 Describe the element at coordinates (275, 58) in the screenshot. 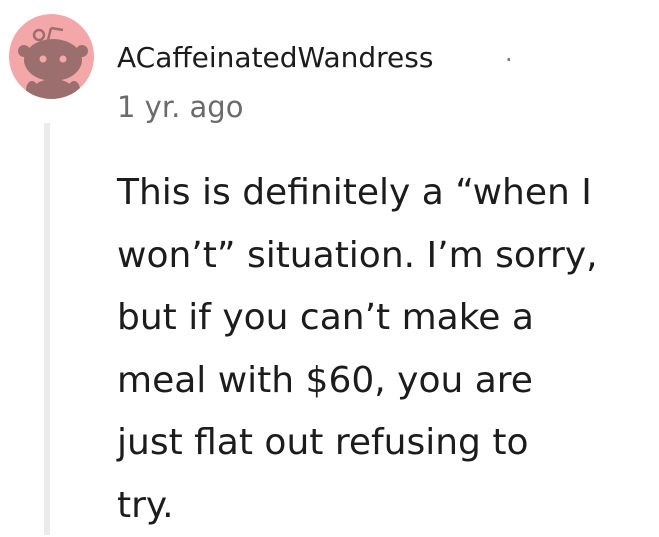

I see `comment-author: ACaffeinatedWandress` at that location.